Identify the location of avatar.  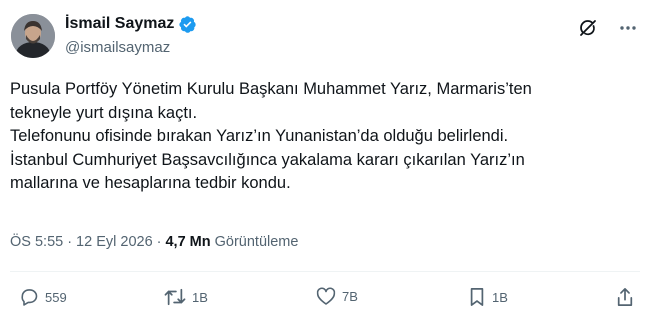
(33, 36).